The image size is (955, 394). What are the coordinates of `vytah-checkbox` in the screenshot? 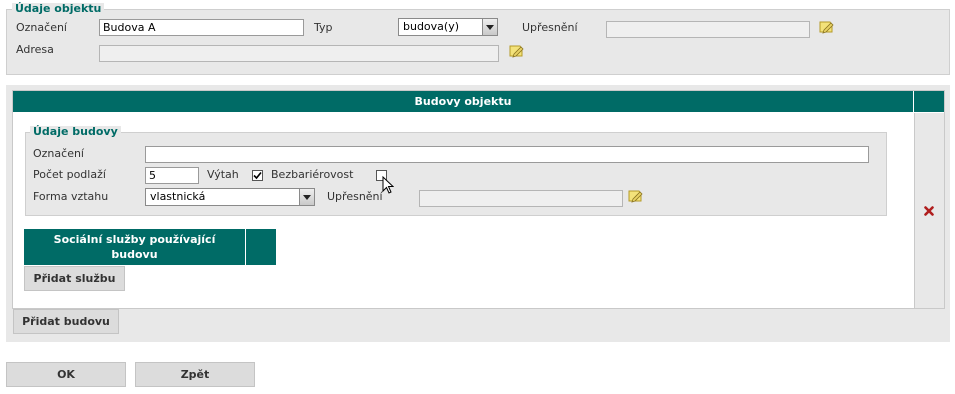 It's located at (257, 175).